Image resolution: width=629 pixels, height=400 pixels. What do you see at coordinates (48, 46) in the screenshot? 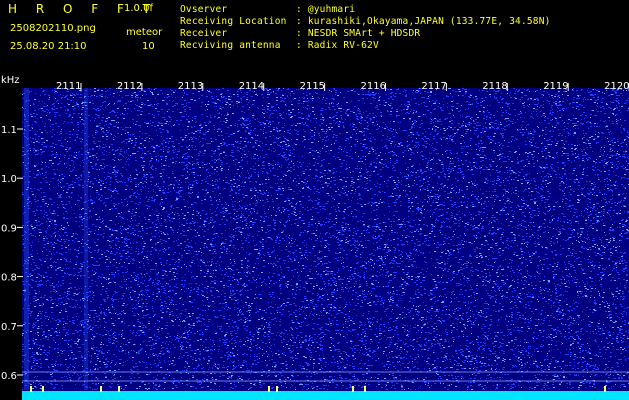
I see `datetime-label: 25.08.20 21:10` at bounding box center [48, 46].